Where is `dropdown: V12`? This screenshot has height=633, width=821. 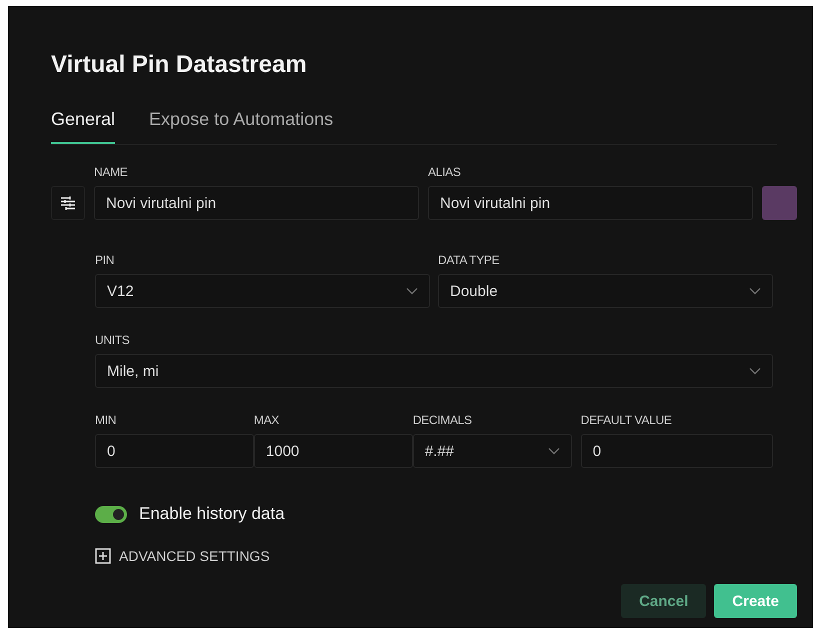 dropdown: V12 is located at coordinates (262, 291).